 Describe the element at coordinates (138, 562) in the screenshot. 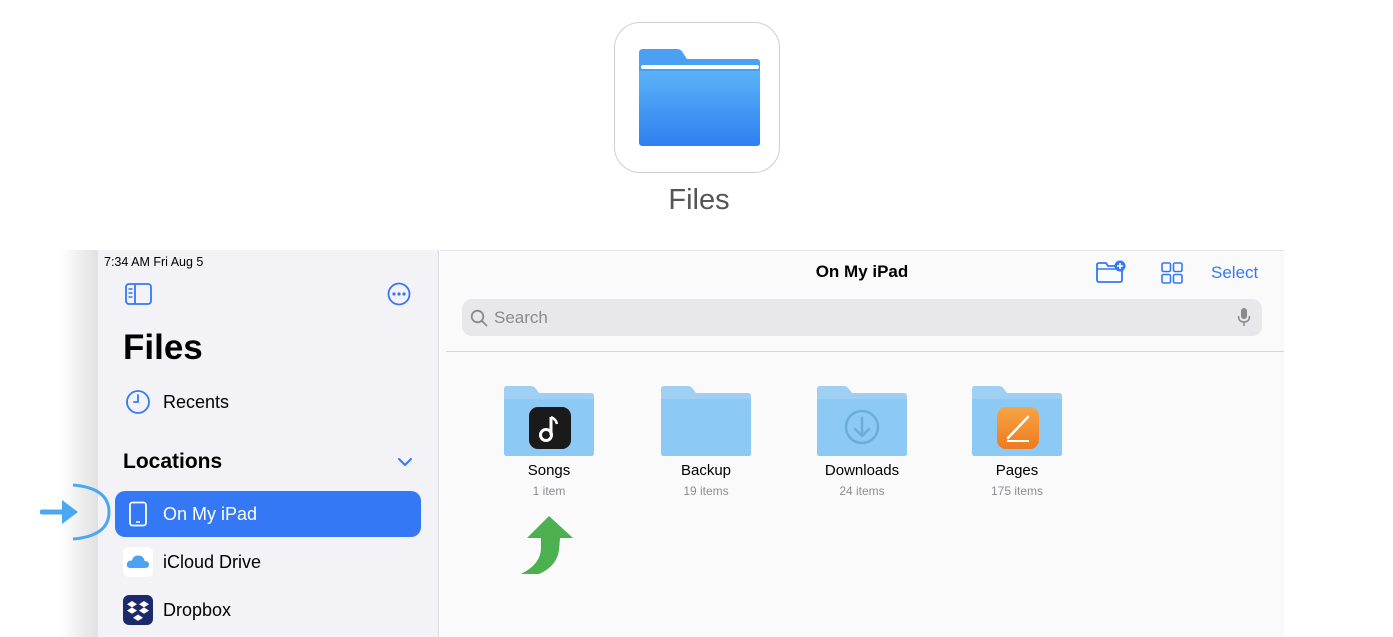

I see `cloud-icon` at that location.